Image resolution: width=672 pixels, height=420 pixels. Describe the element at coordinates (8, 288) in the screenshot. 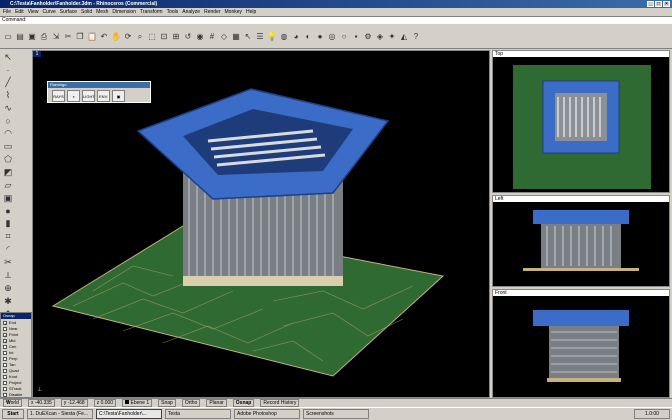

I see `join-icon: ⊕` at that location.